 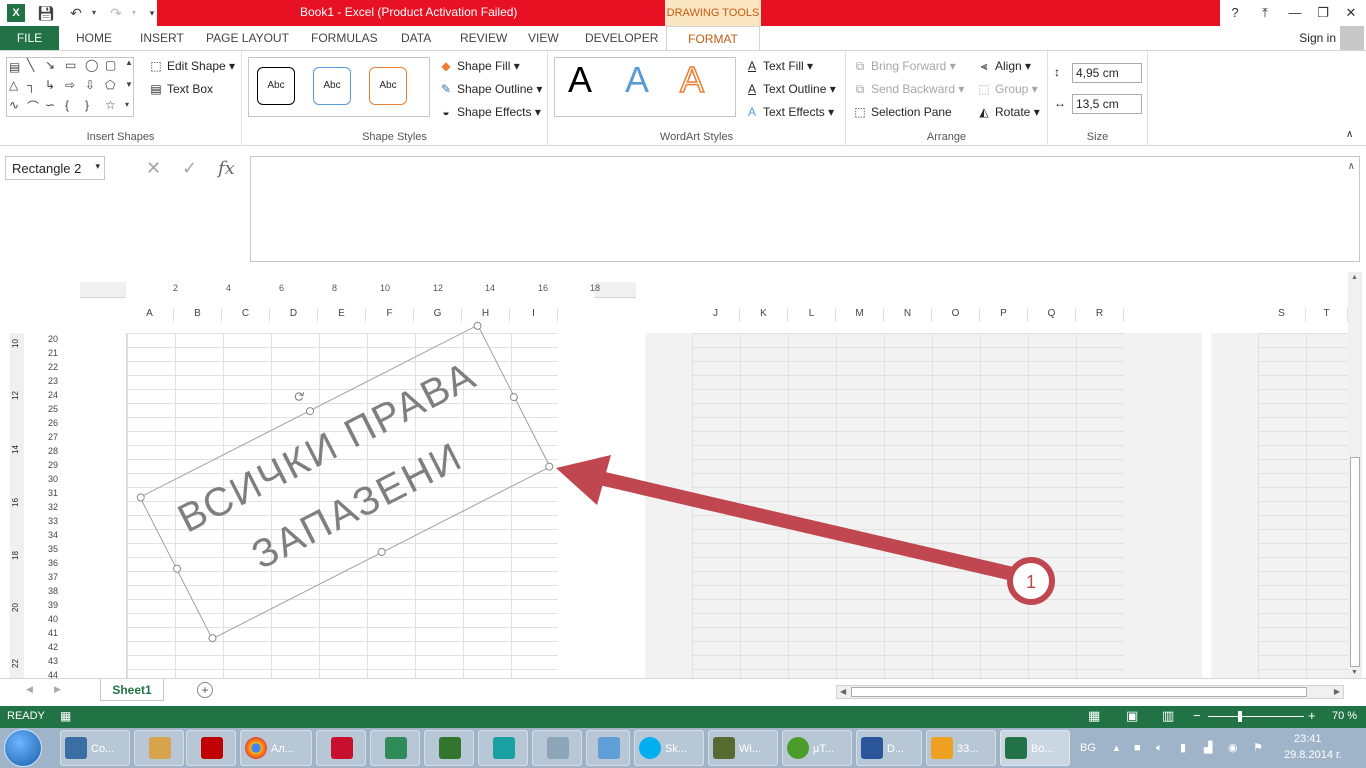 What do you see at coordinates (150, 315) in the screenshot?
I see `column-header: A` at bounding box center [150, 315].